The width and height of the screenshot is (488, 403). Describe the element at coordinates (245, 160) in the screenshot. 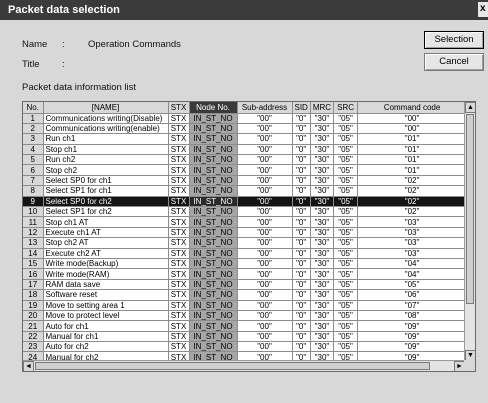

I see `table-row: 5 Run ch2 STX IN_ST_NO "00" "0" "30" "05" "01"` at that location.